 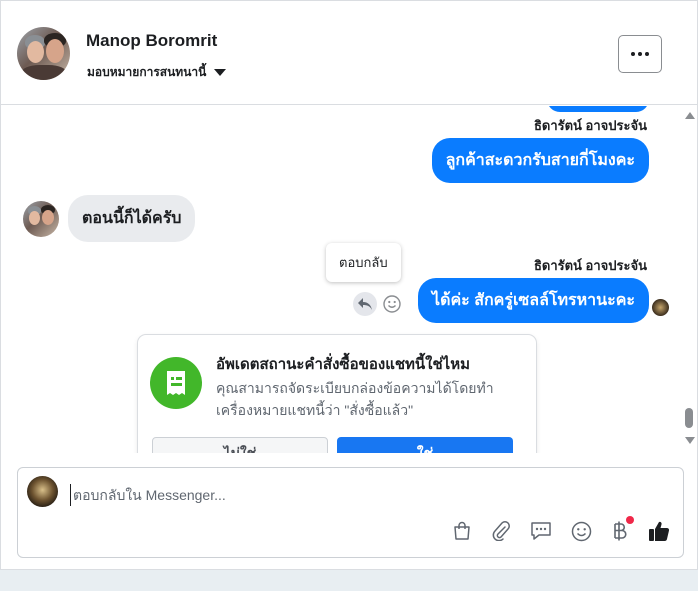 What do you see at coordinates (462, 531) in the screenshot?
I see `shopping-bag-icon` at bounding box center [462, 531].